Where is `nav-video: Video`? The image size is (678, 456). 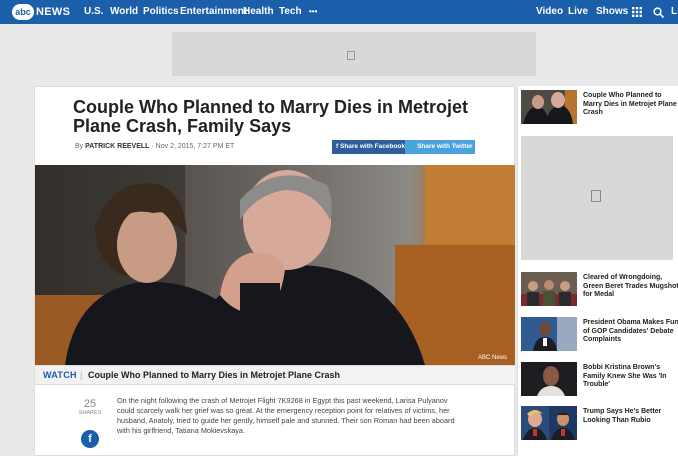
nav-video: Video is located at coordinates (549, 11).